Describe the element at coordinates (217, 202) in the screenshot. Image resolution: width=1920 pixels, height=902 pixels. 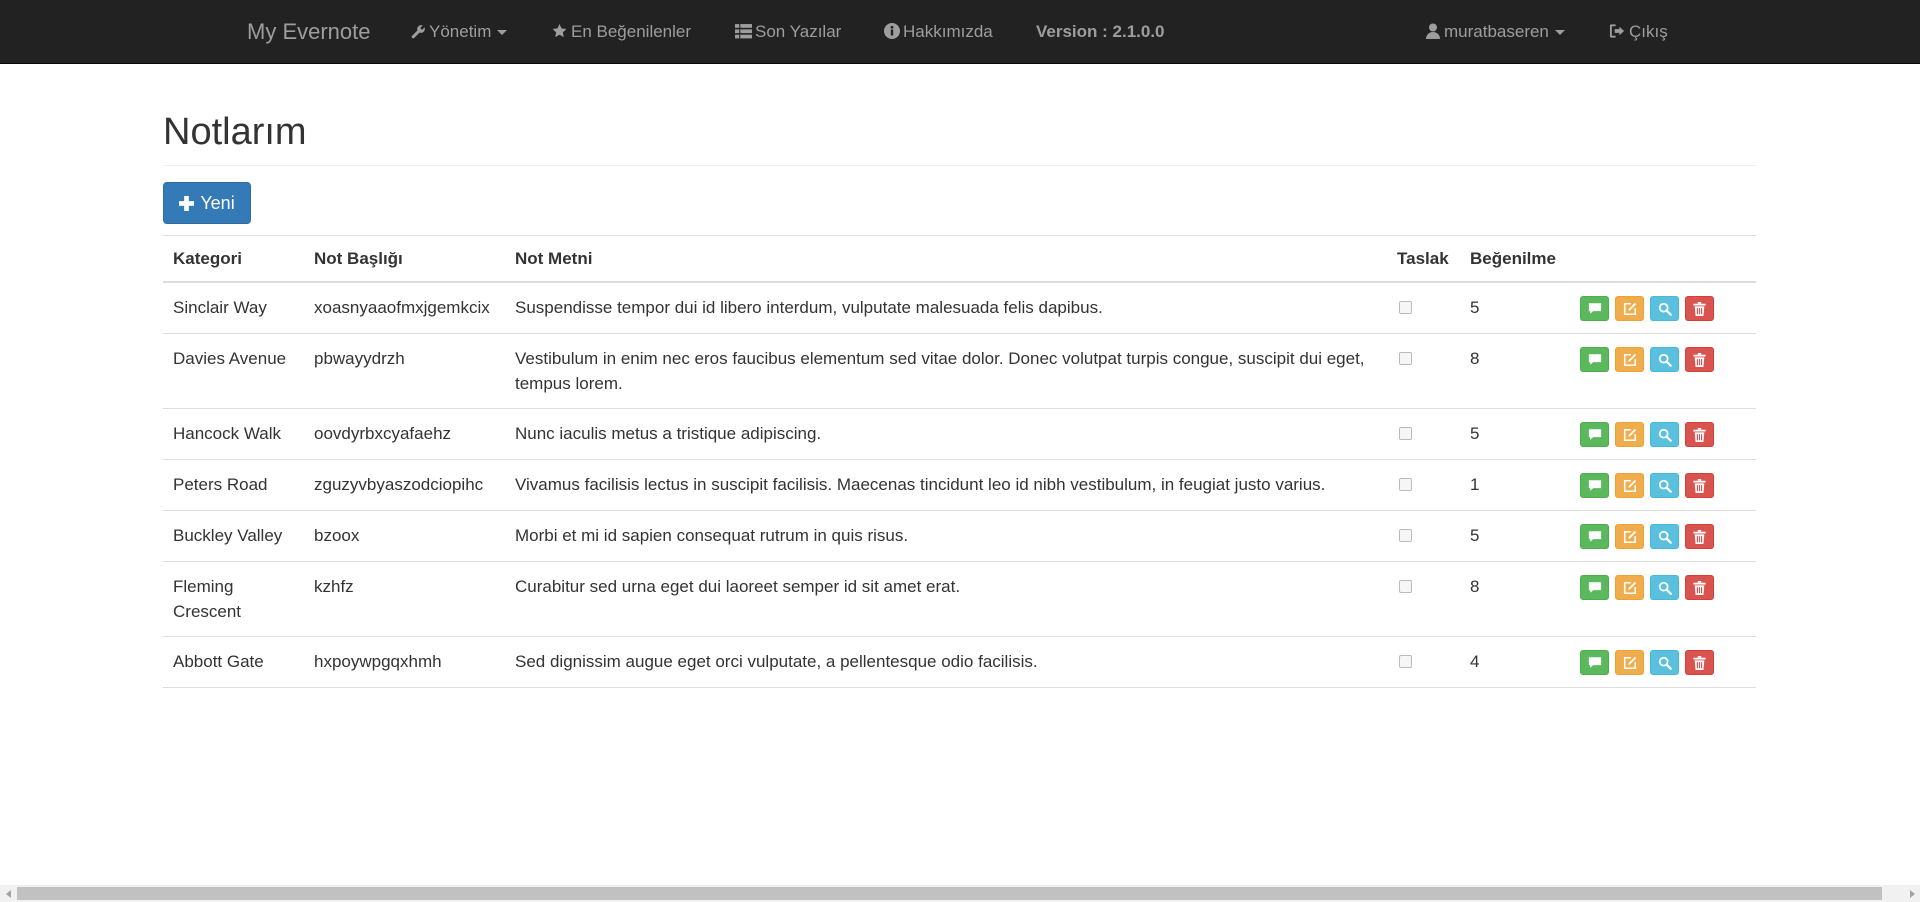
I see `new-note-label: Yeni` at that location.